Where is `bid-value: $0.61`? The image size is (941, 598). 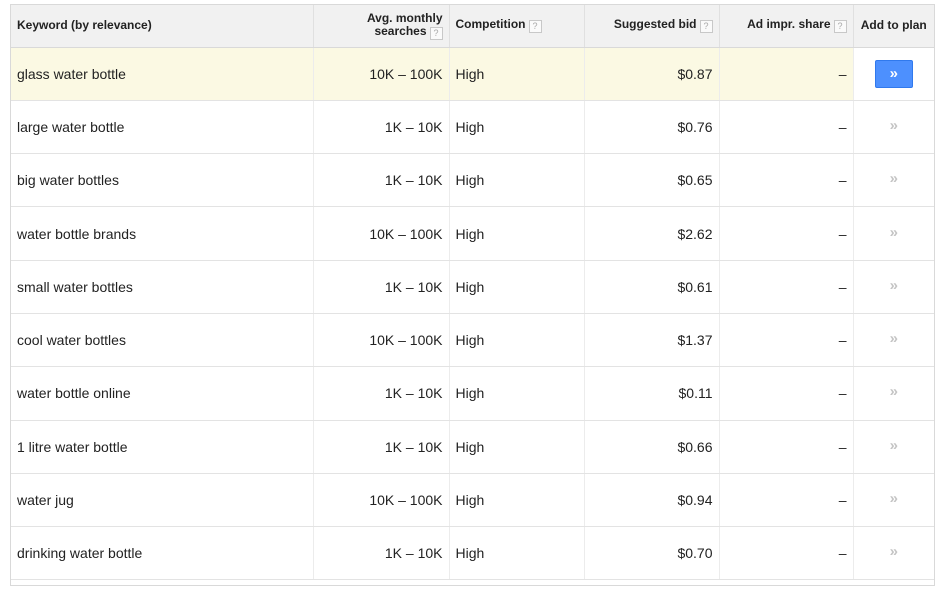 bid-value: $0.61 is located at coordinates (695, 286).